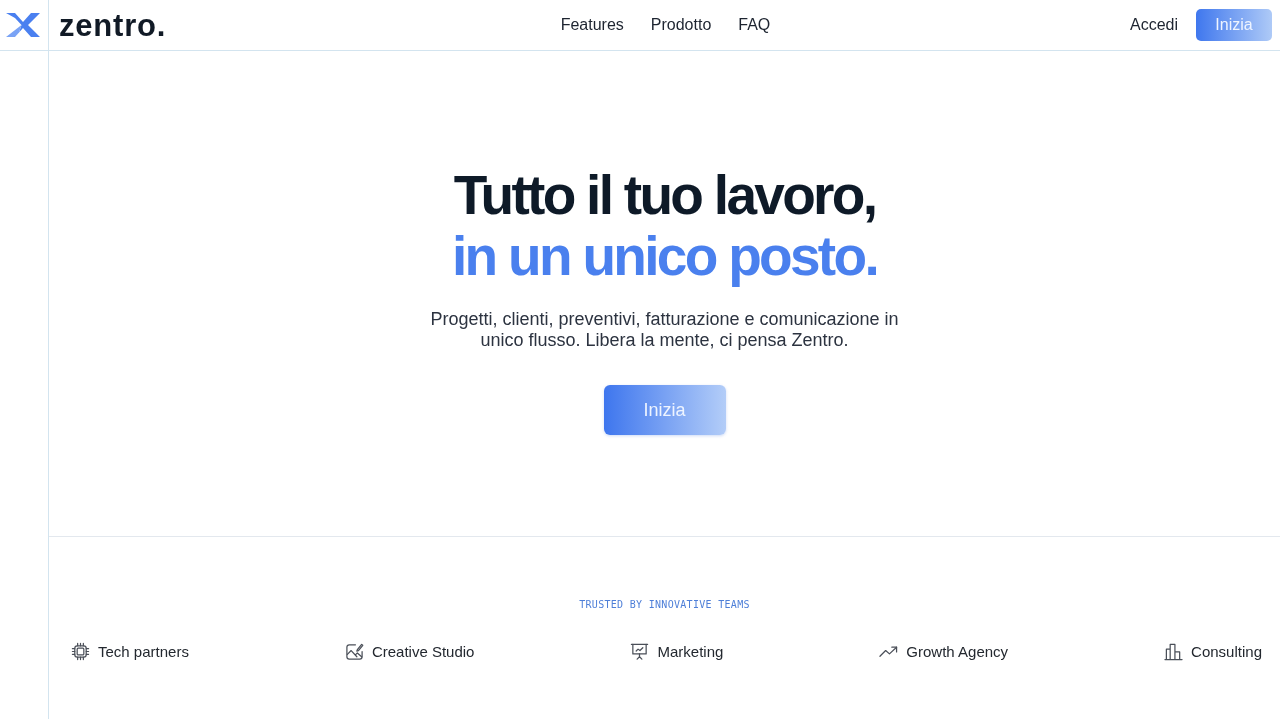 This screenshot has width=1280, height=720. I want to click on hero-subtitle: Progetti, clienti, preventivi, fatturazione e comunicazione in unico flusso. Libera la mente, ci pensa Zentro., so click(664, 330).